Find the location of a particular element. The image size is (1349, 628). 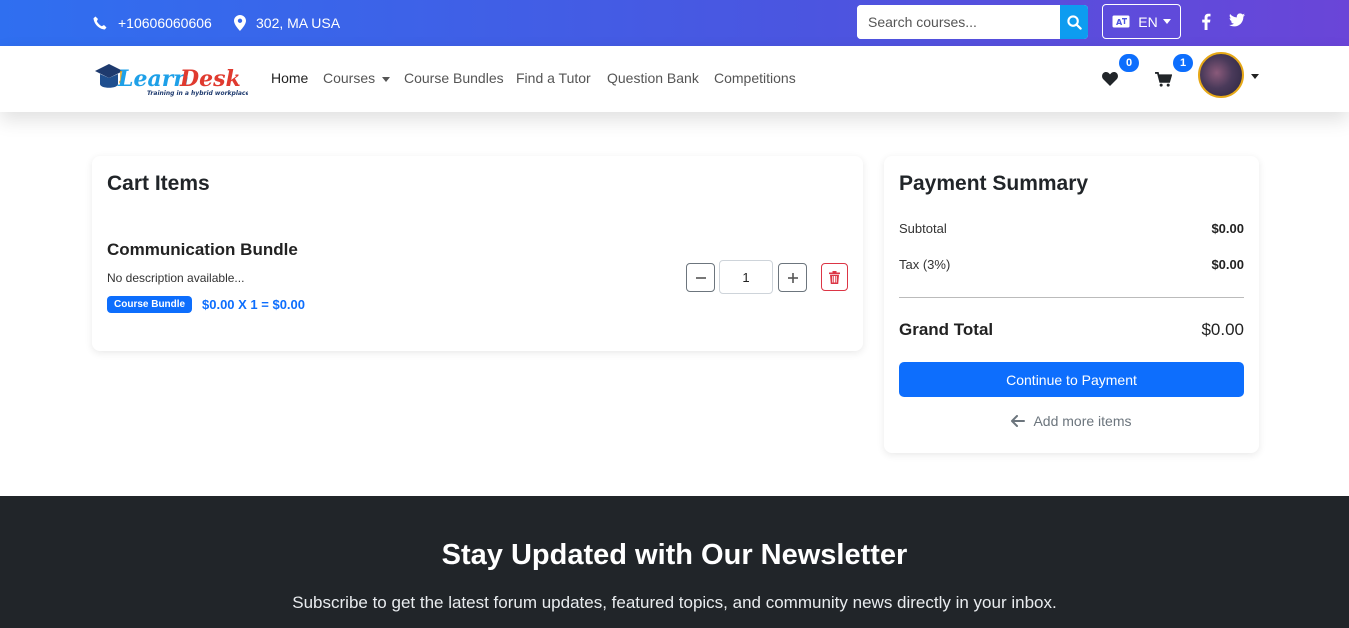

language-dropdown: A EN is located at coordinates (1141, 21).